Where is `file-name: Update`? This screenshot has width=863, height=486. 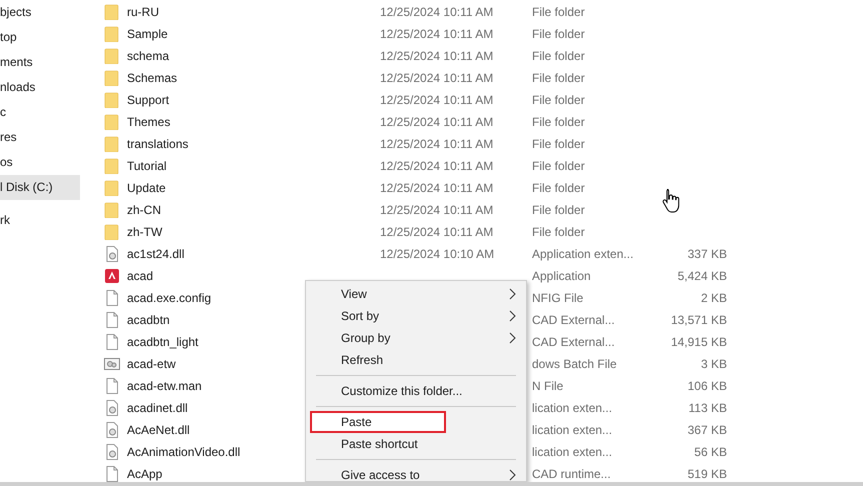
file-name: Update is located at coordinates (146, 188).